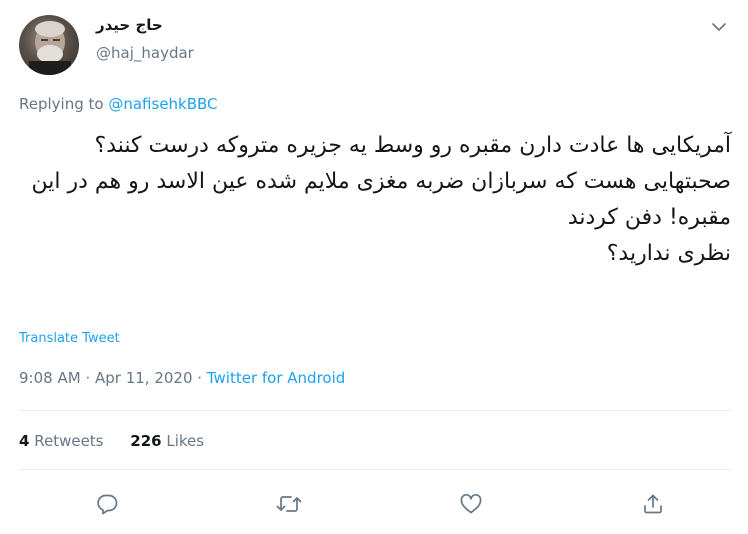  I want to click on retweet-icon, so click(289, 504).